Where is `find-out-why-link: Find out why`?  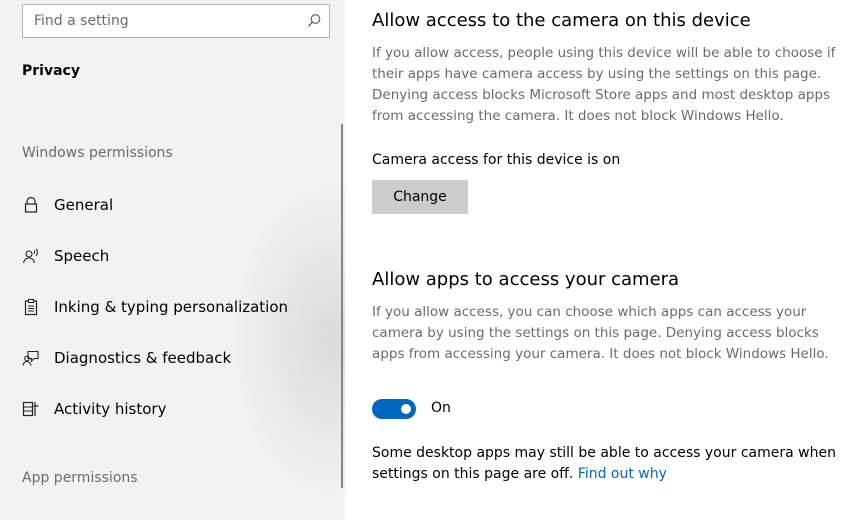
find-out-why-link: Find out why is located at coordinates (622, 474).